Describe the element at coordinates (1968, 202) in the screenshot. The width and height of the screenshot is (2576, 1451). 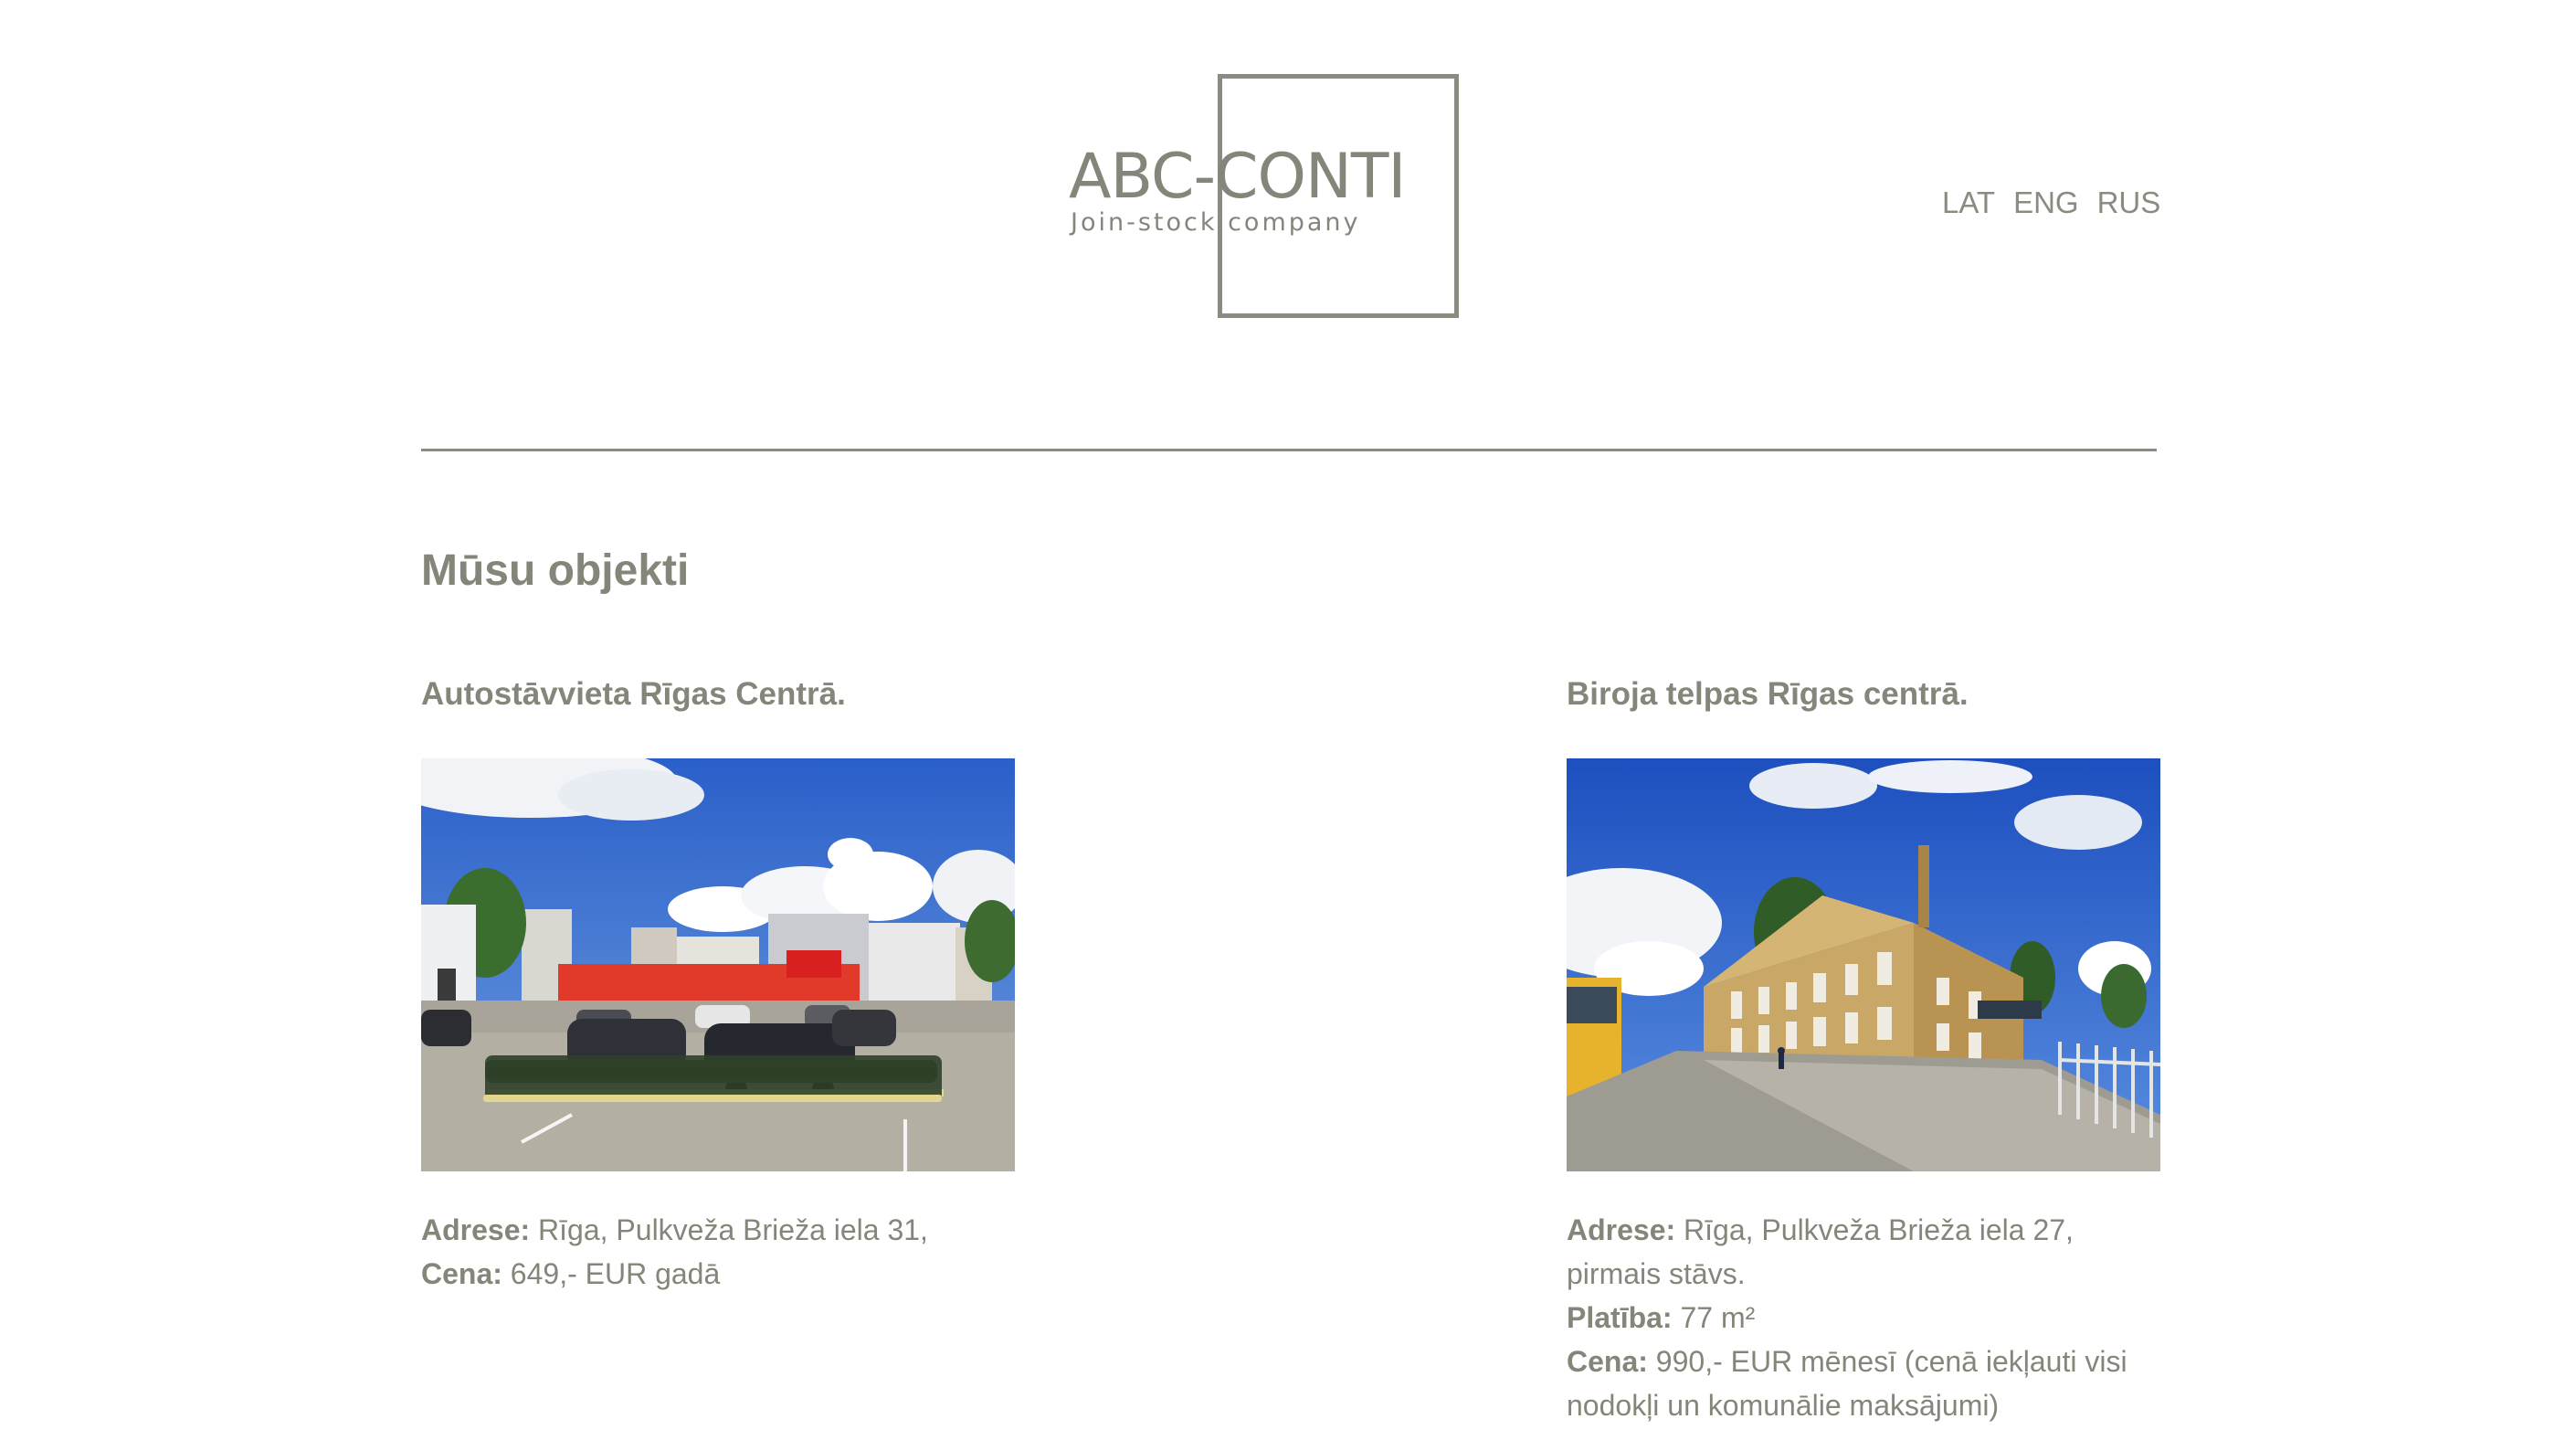
I see `language-link-lat: LAT` at that location.